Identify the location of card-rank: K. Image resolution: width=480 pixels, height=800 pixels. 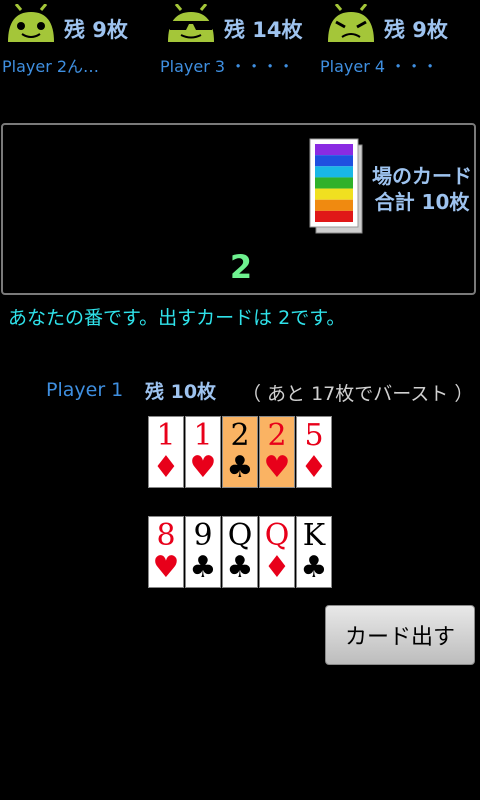
(314, 535).